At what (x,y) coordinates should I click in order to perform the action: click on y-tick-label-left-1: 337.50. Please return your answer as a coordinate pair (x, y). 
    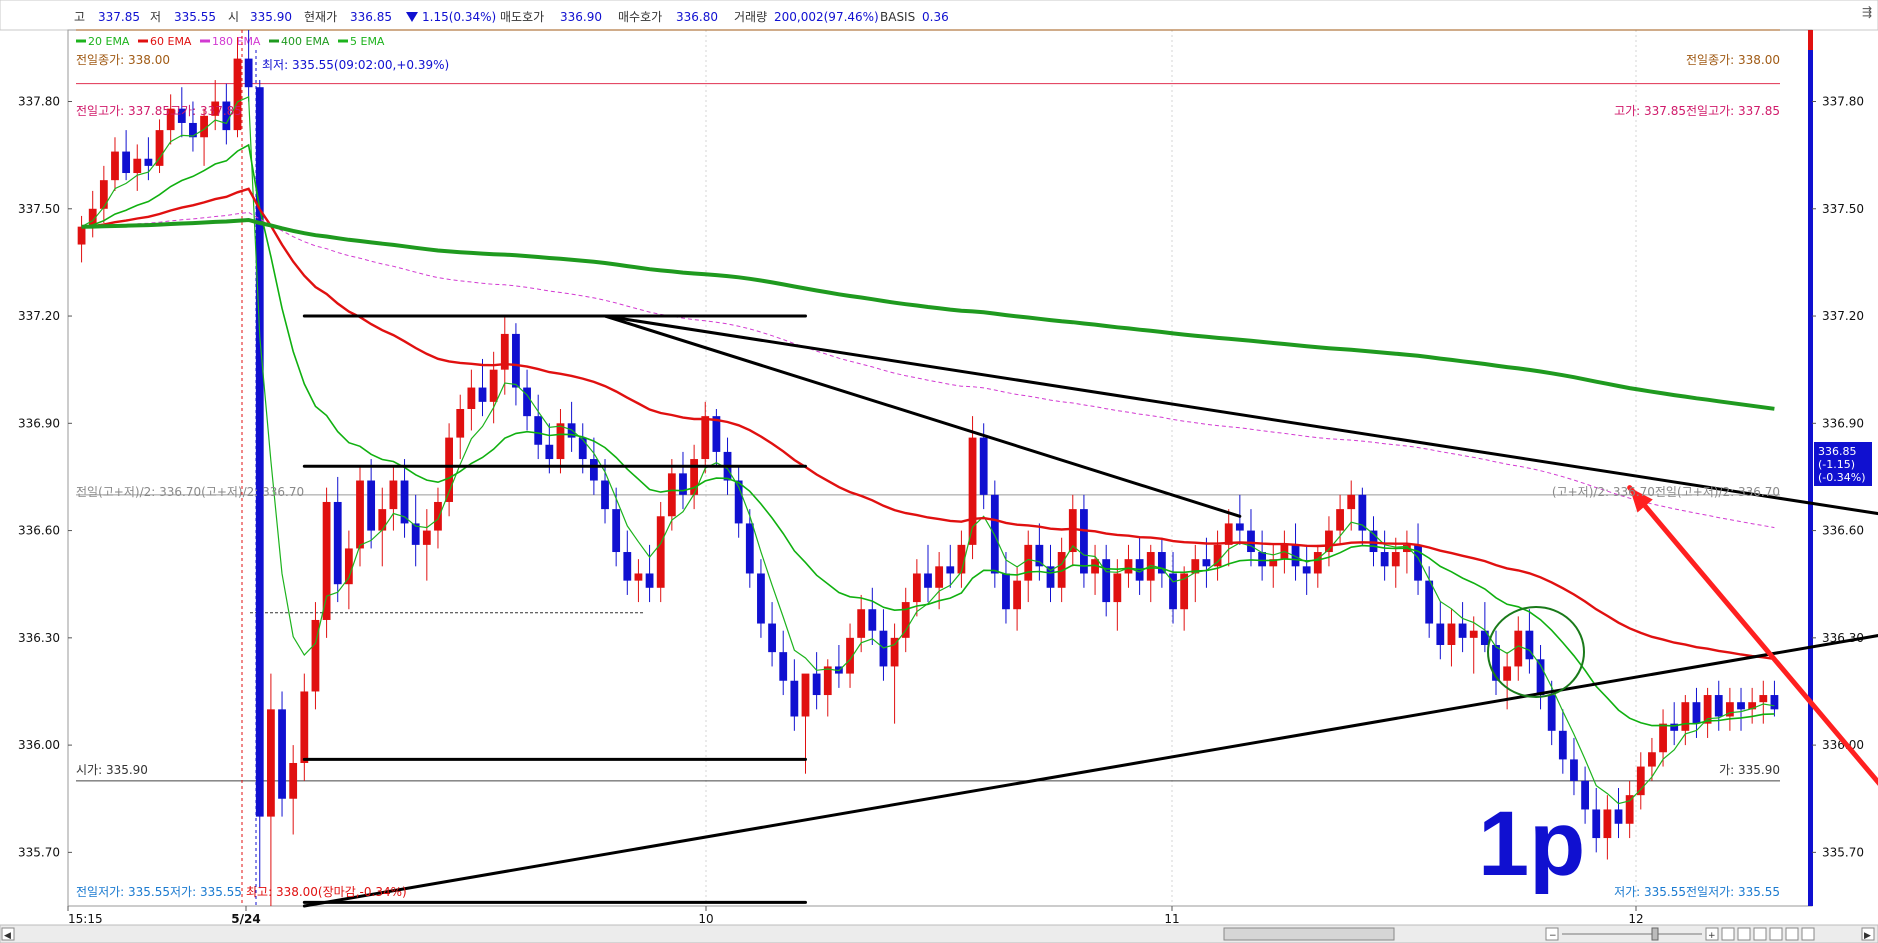
    Looking at the image, I should click on (39, 209).